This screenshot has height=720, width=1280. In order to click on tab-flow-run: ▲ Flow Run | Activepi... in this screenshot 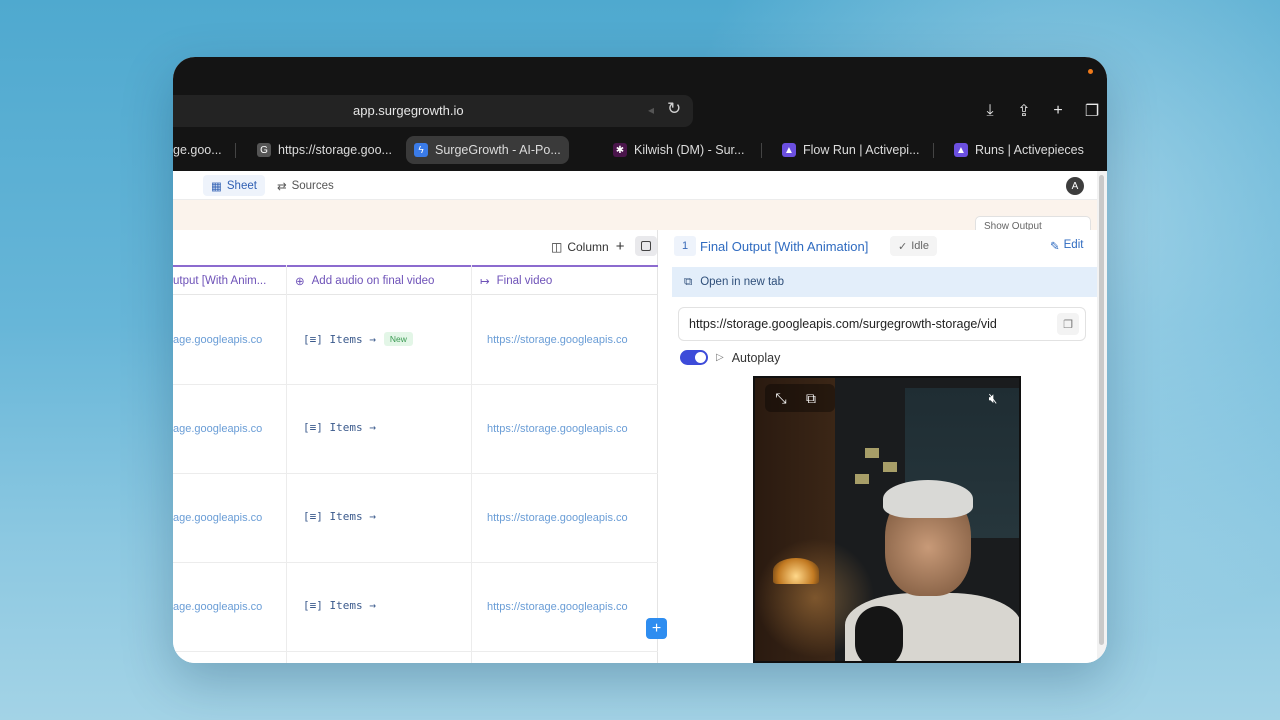, I will do `click(851, 150)`.